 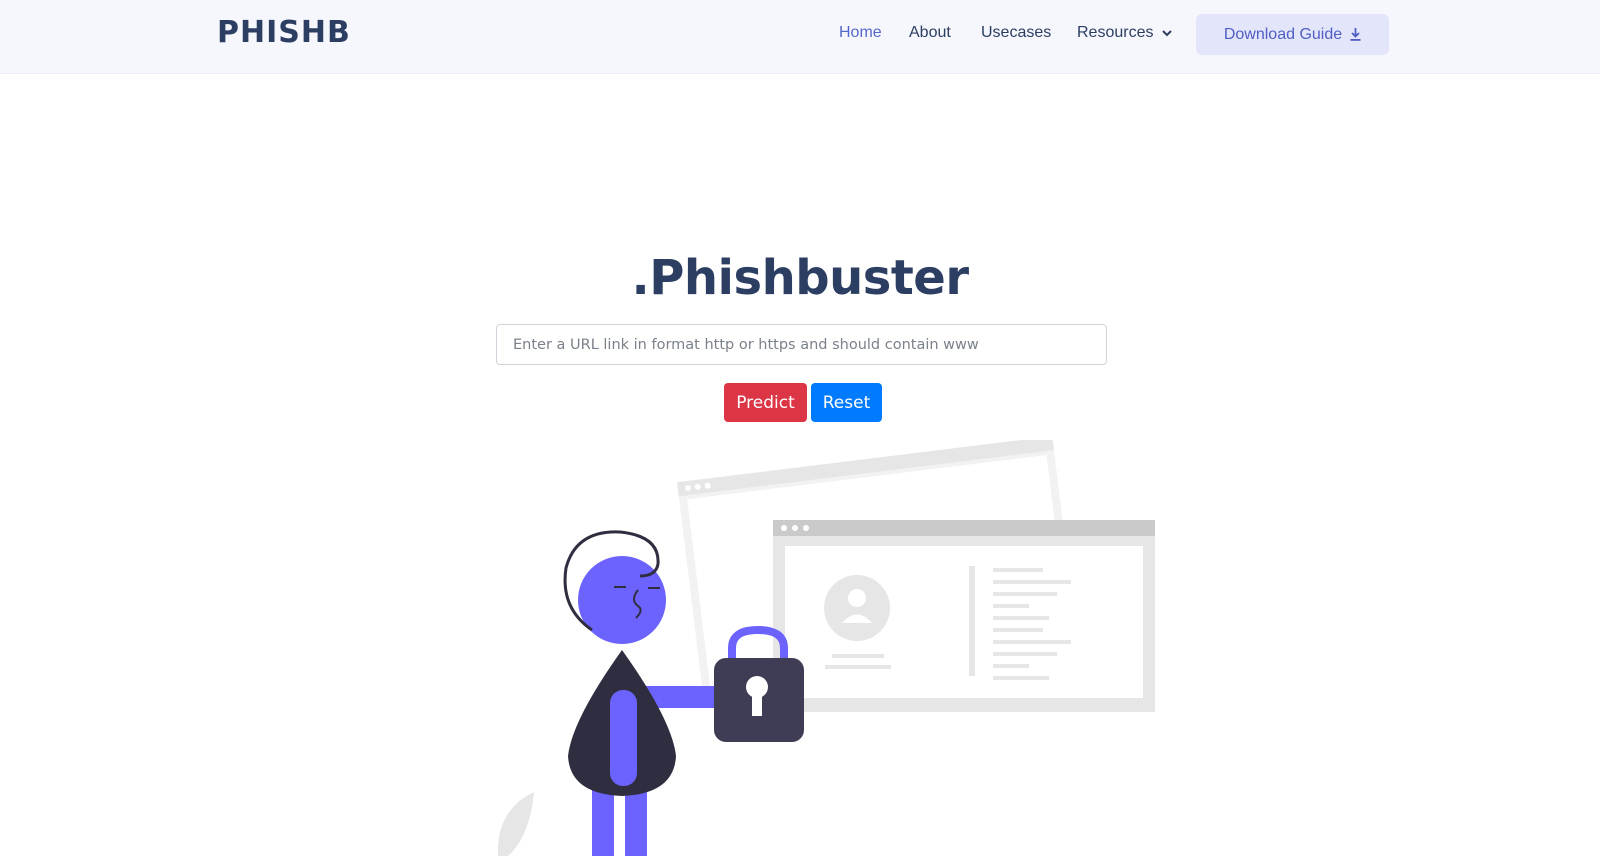 I want to click on front-browser-window, so click(x=964, y=616).